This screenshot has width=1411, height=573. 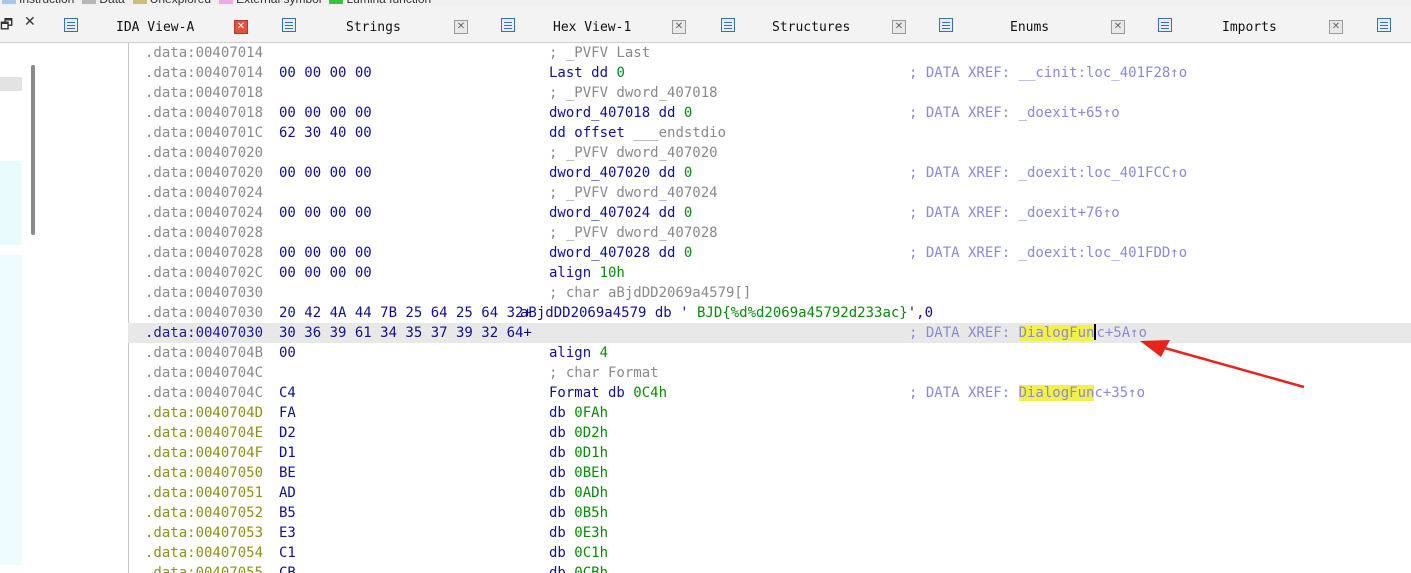 I want to click on instruction-comment: ; _PVFV dword_407024, so click(x=633, y=193).